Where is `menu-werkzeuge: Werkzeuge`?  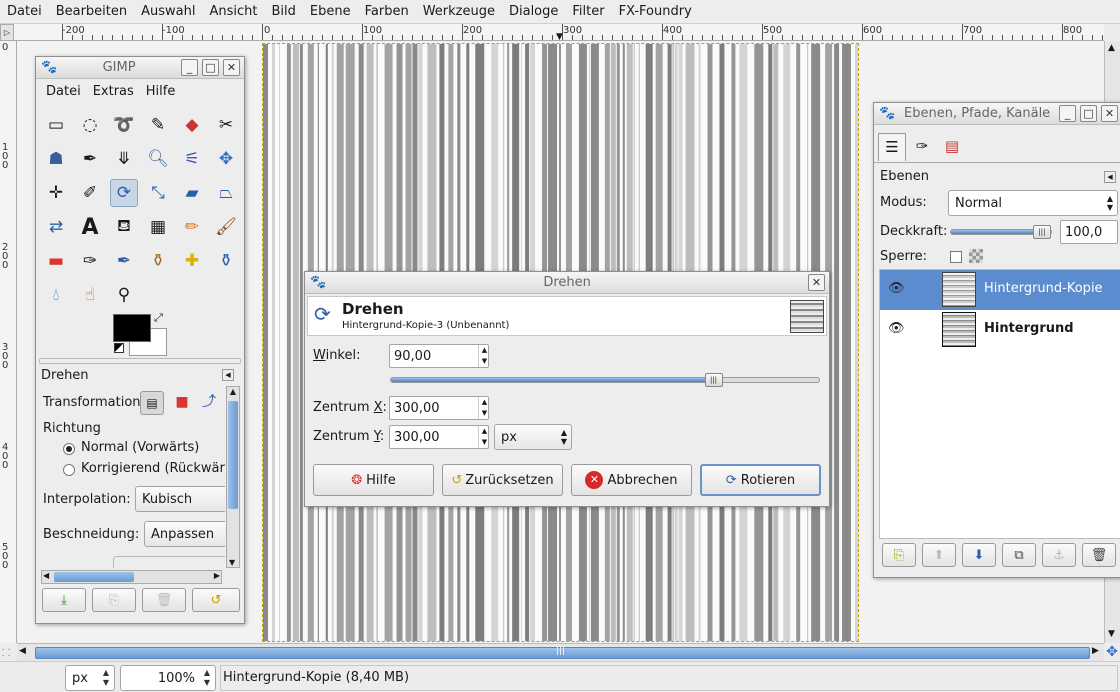
menu-werkzeuge: Werkzeuge is located at coordinates (459, 11).